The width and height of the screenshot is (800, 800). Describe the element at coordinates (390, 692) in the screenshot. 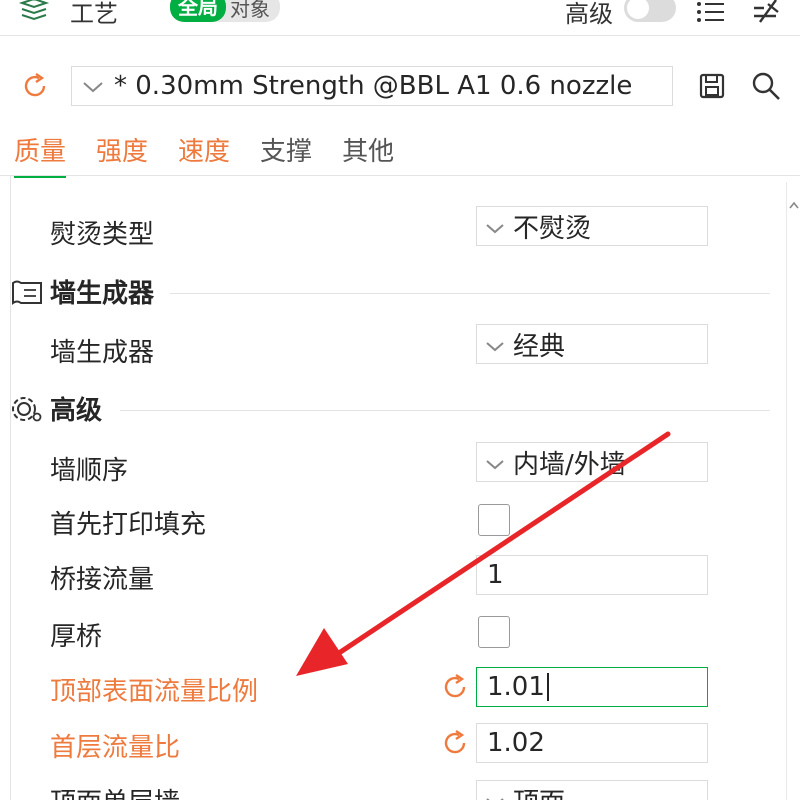

I see `setting-top-surface-flow: 顶部表面流量比例 1.01` at that location.